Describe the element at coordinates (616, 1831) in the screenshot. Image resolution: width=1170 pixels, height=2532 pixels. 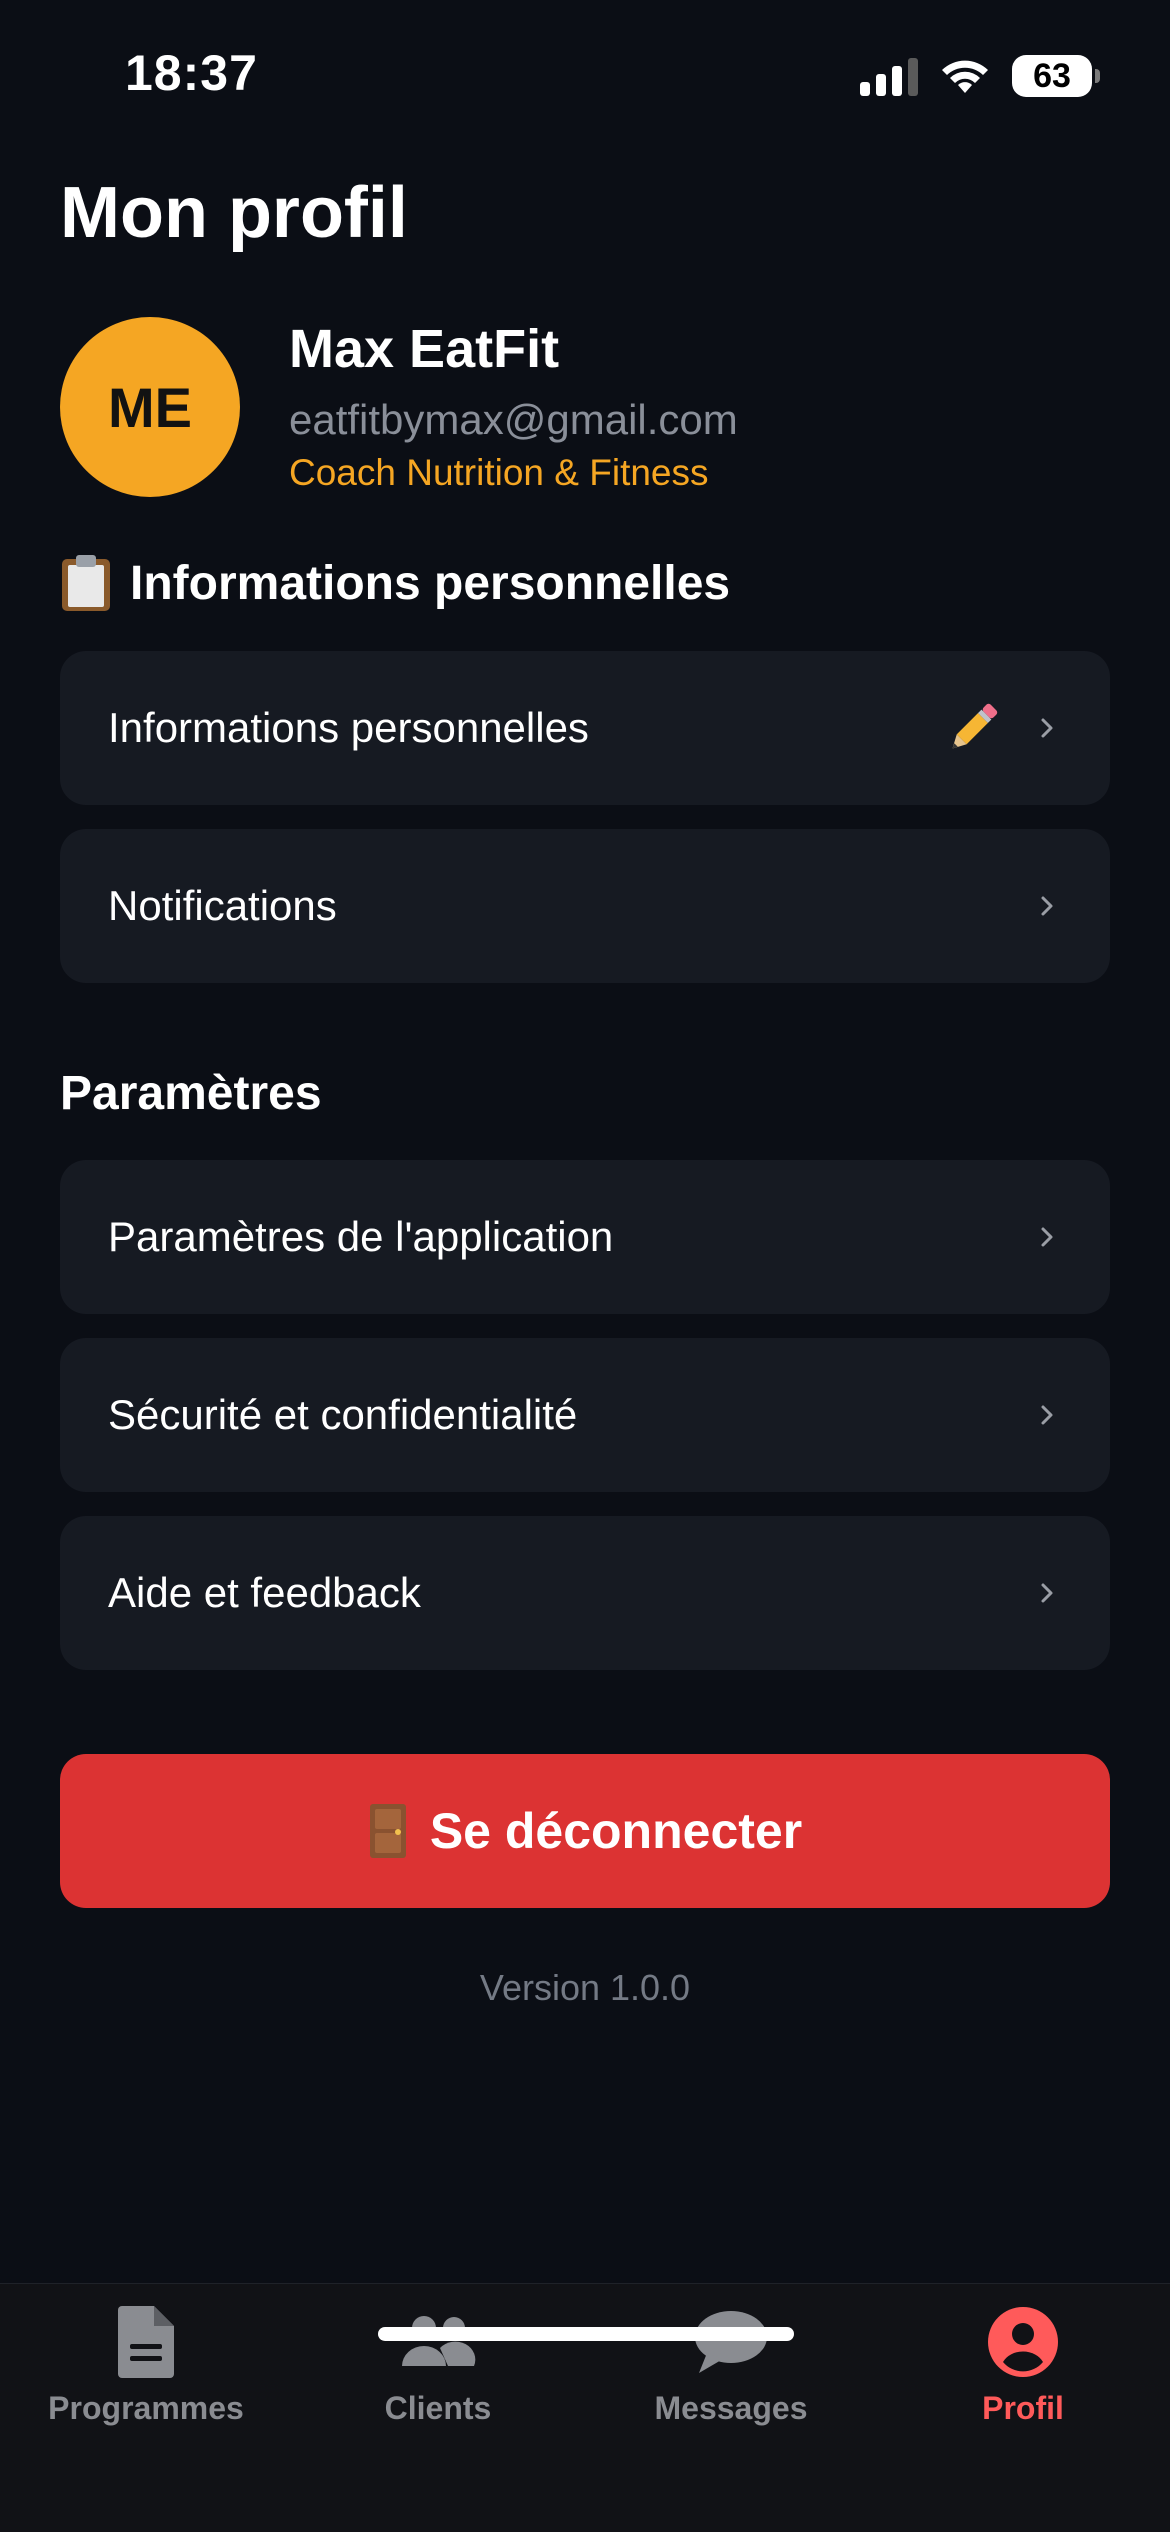
I see `logout-label: Se déconnecter` at that location.